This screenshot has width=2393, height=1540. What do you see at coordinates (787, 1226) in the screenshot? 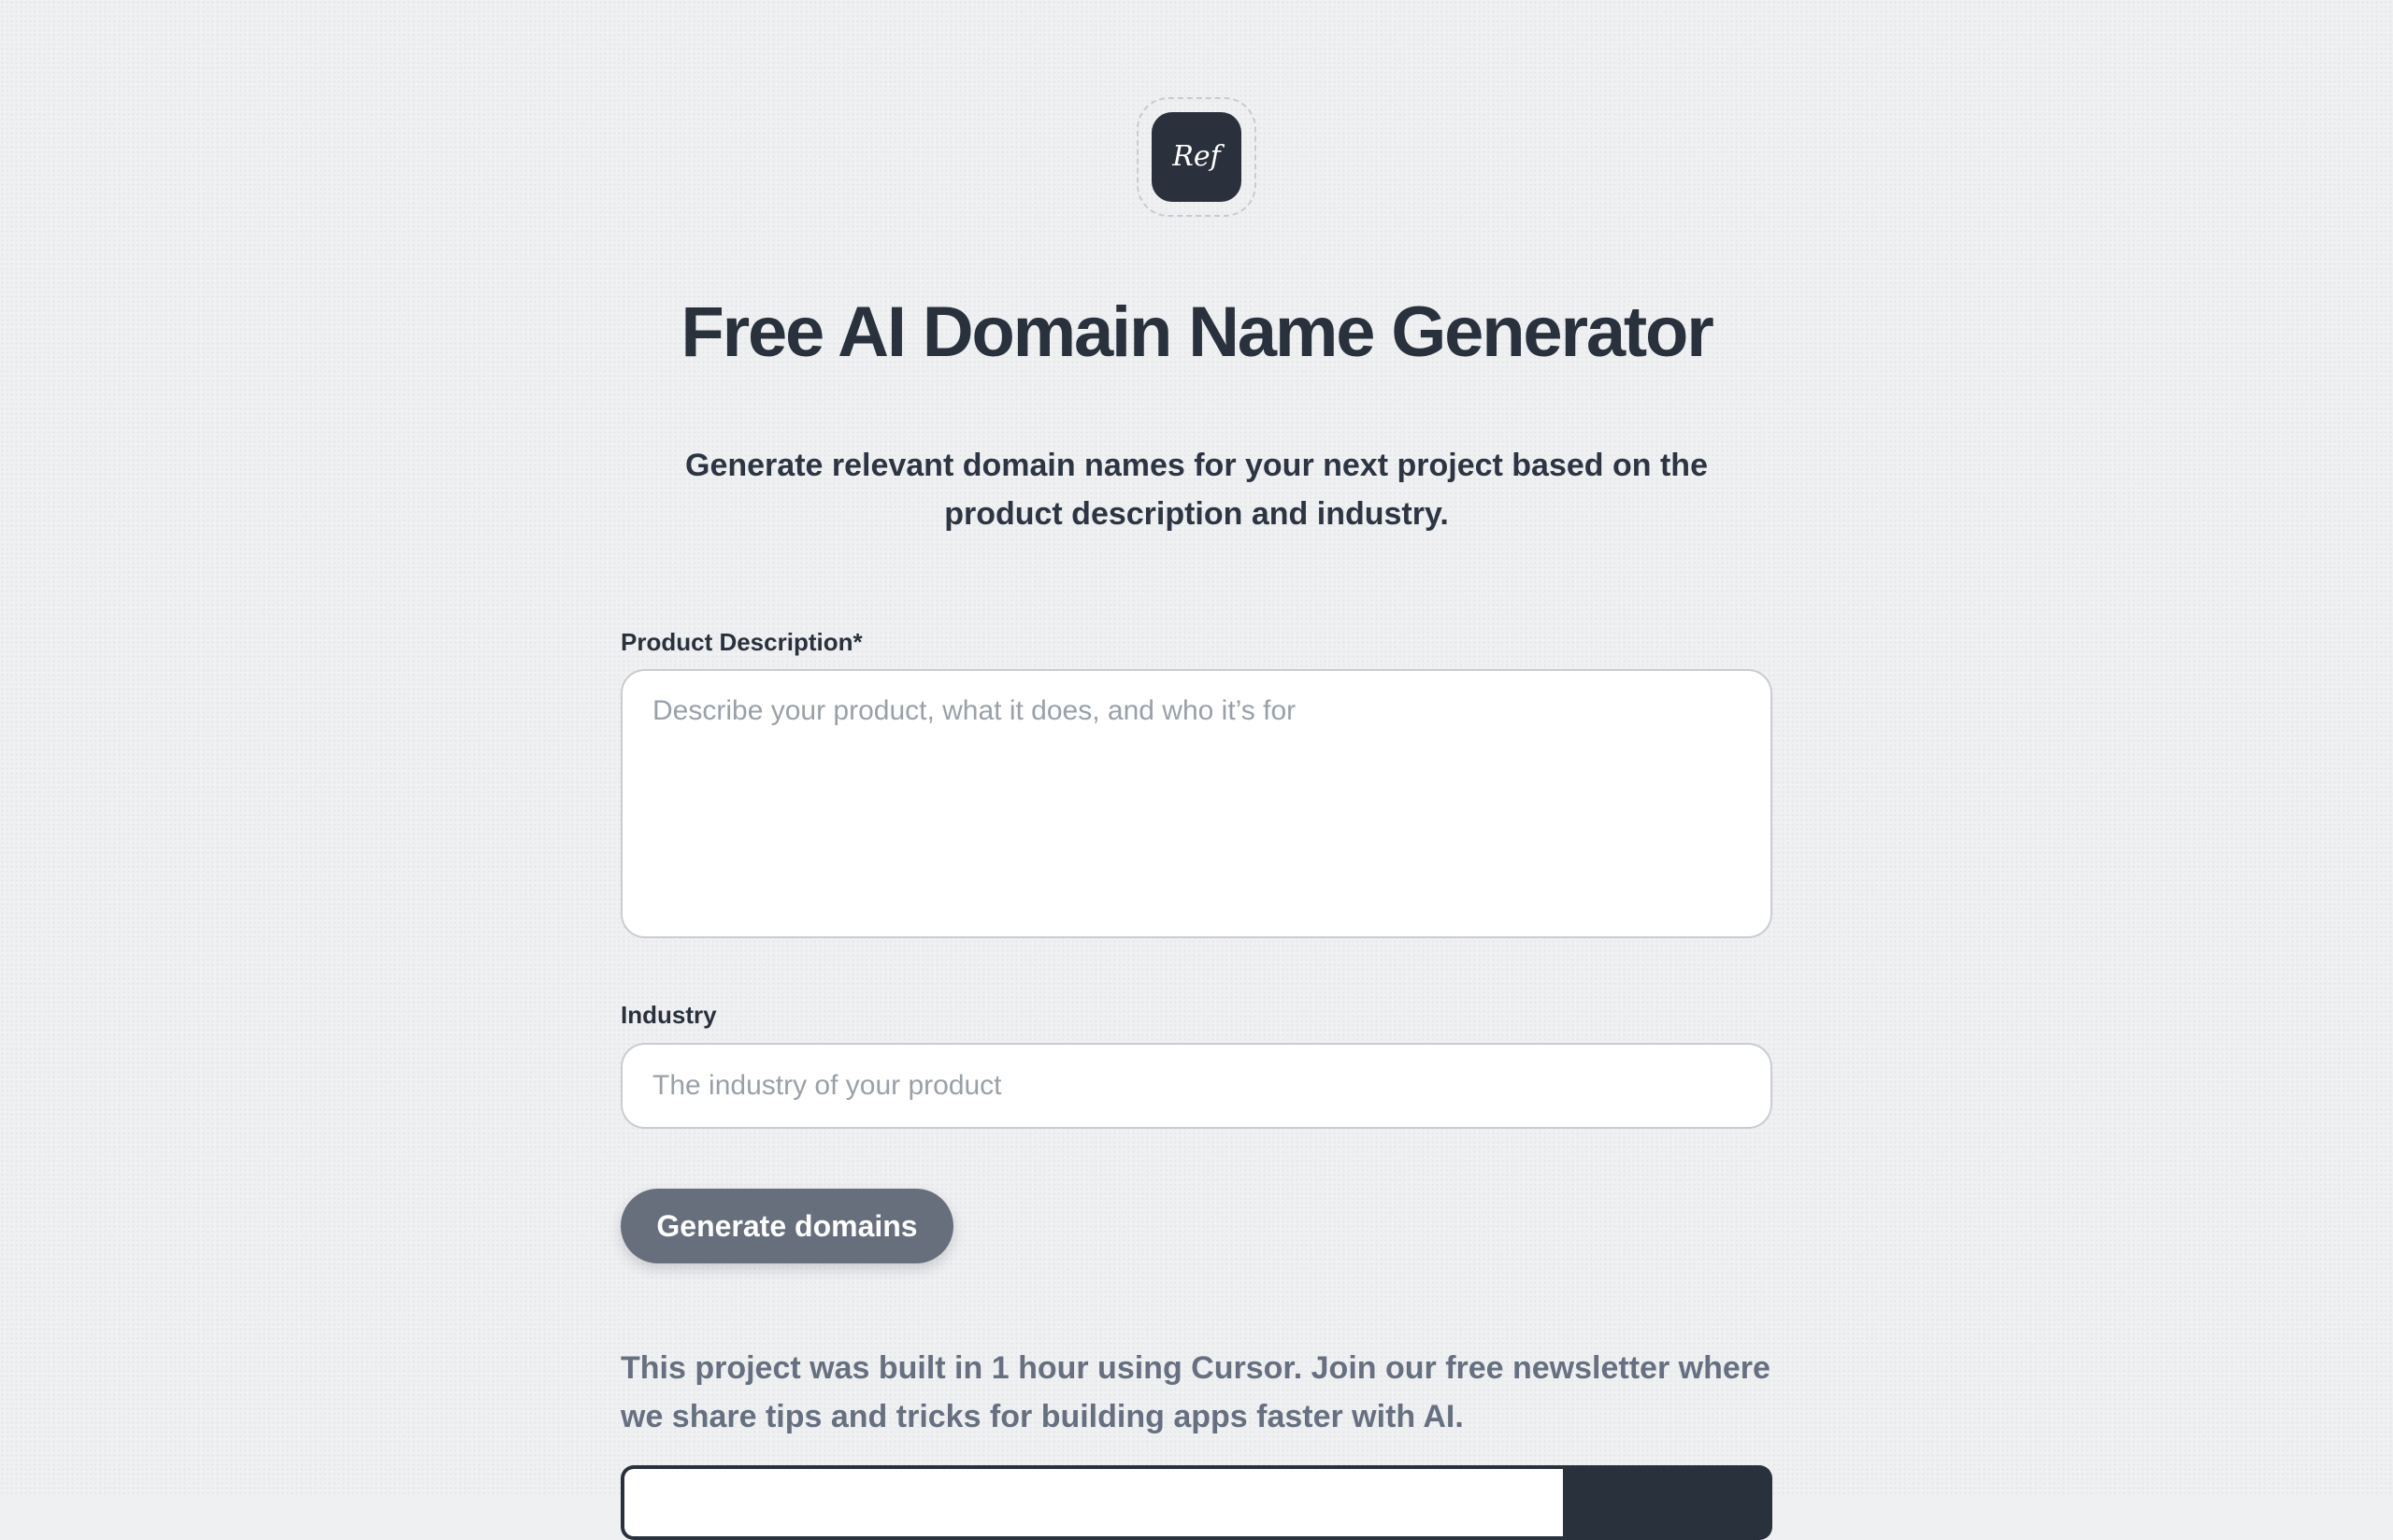
I see `generate-domains-button: Generate domains` at bounding box center [787, 1226].